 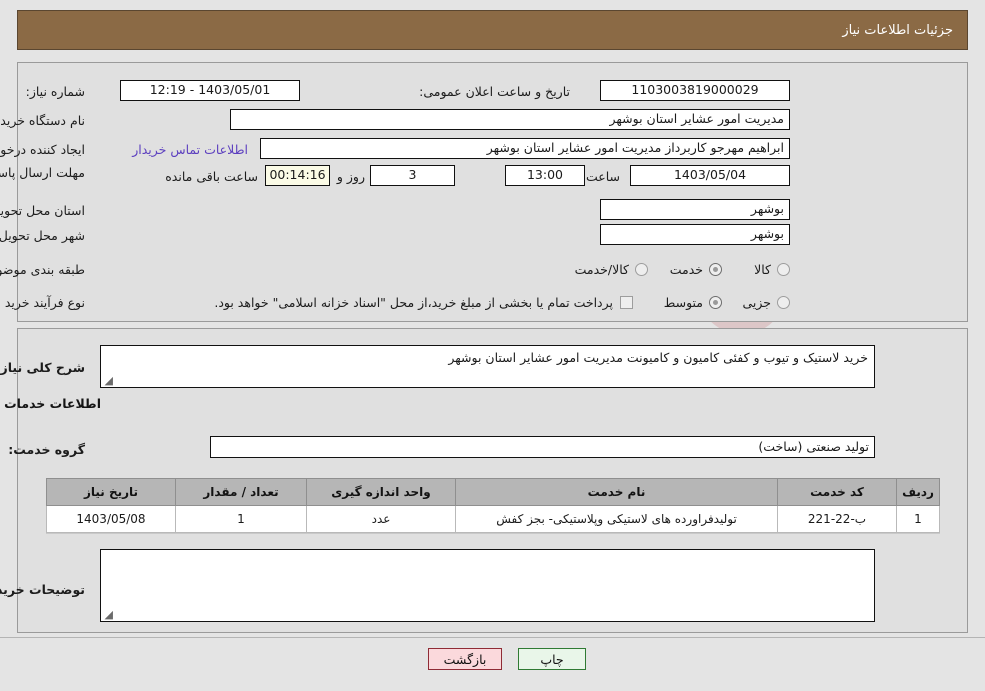 What do you see at coordinates (465, 659) in the screenshot?
I see `back-button: بازگشت` at bounding box center [465, 659].